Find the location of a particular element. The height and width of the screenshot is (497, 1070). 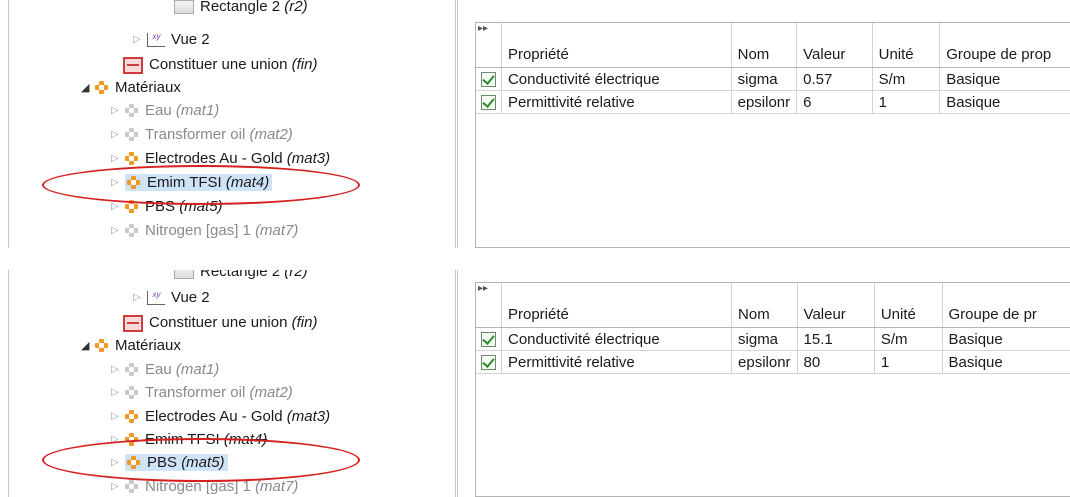

tree-item-material-selected: ▷ PBS (mat5) is located at coordinates (169, 463).